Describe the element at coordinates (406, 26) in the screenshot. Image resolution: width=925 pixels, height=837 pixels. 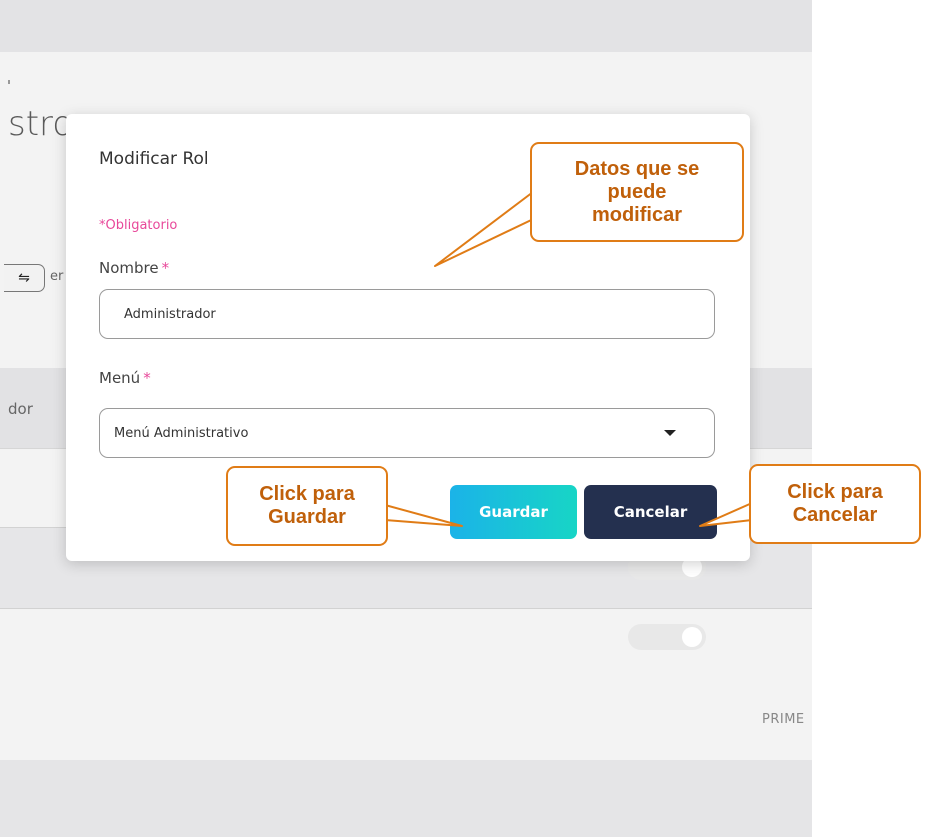
I see `top-bar` at that location.